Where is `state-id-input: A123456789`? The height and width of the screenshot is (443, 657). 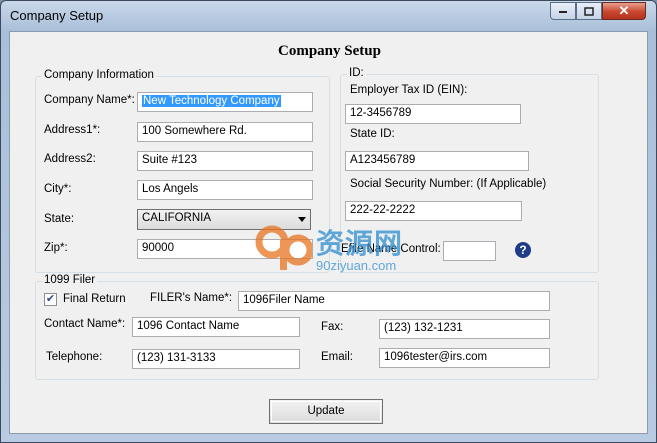 state-id-input: A123456789 is located at coordinates (437, 161).